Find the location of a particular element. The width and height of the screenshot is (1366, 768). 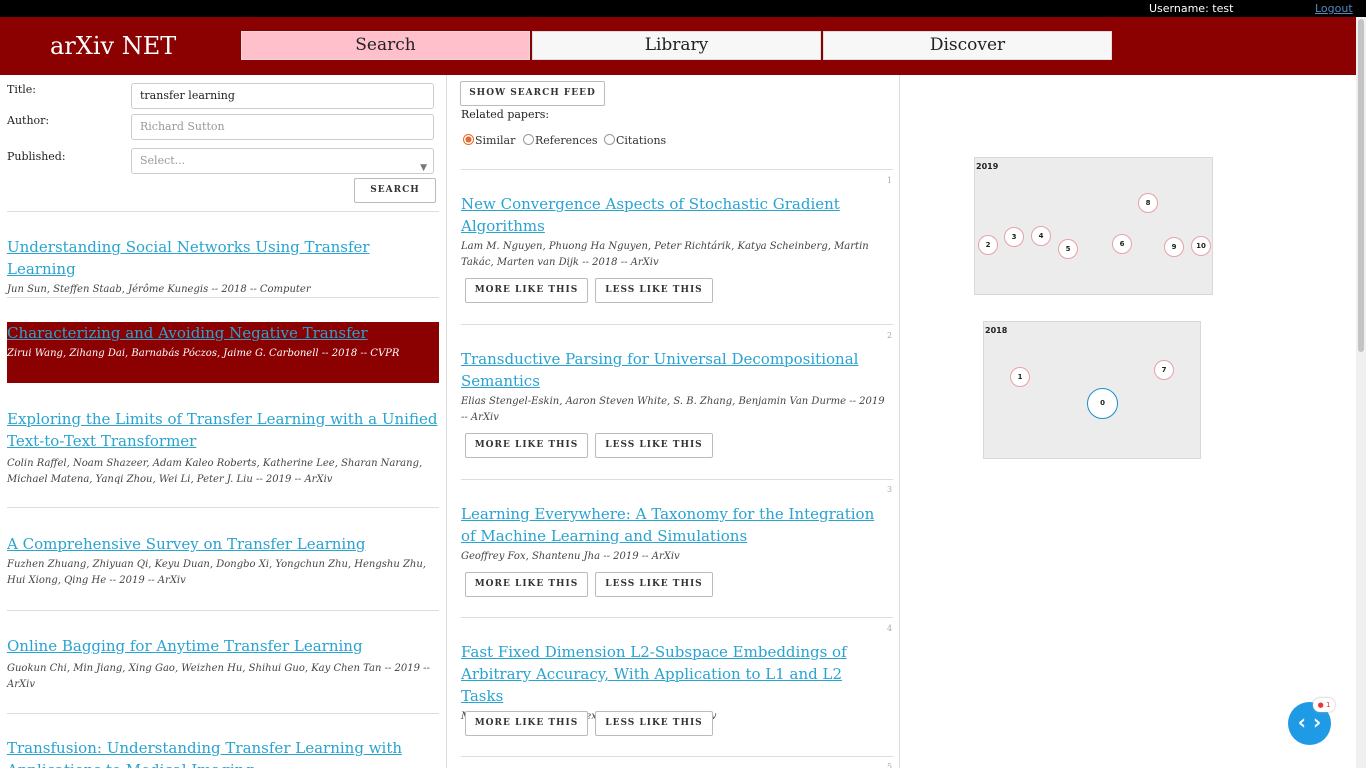

radio-citations: Citations is located at coordinates (635, 140).